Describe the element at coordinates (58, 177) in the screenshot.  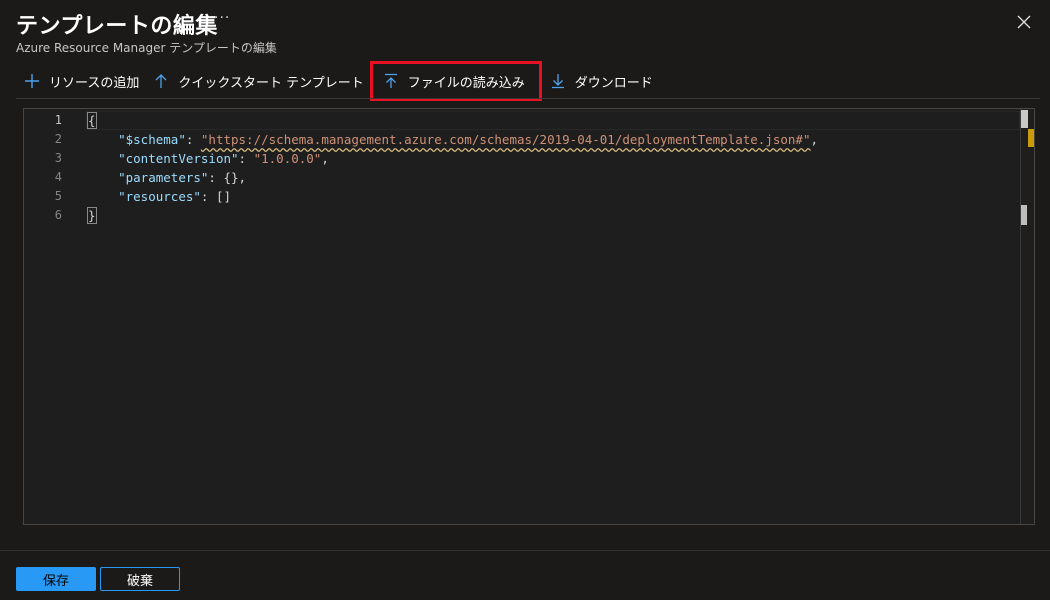
I see `line-number: 4` at that location.